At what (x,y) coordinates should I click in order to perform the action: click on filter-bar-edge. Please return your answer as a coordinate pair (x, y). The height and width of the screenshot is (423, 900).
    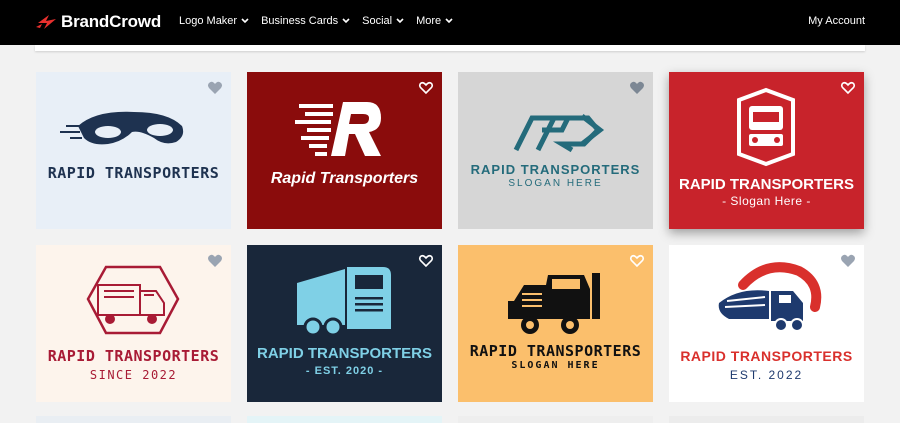
    Looking at the image, I should click on (450, 48).